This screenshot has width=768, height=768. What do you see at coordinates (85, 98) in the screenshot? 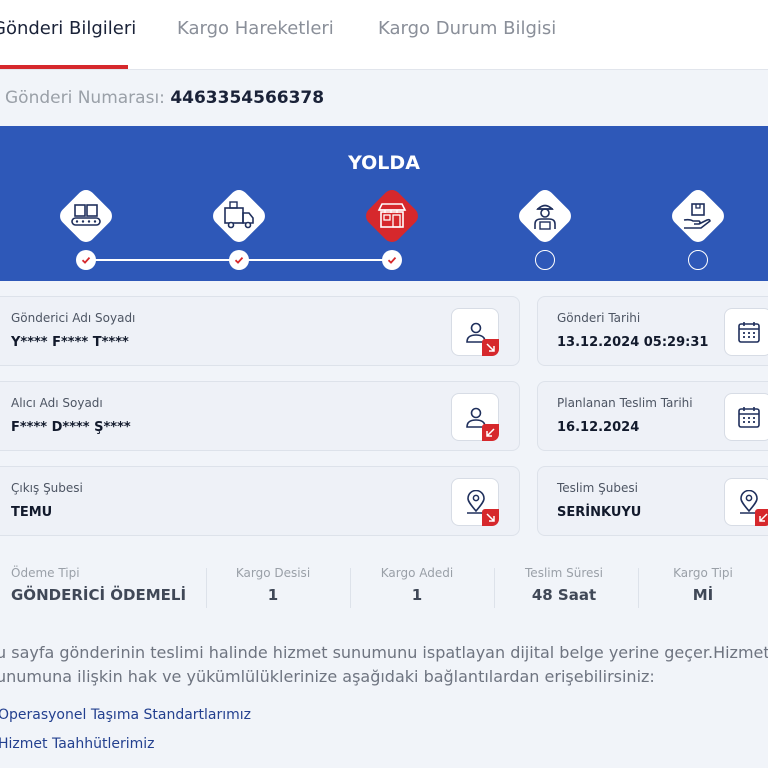
I see `shipment-number-label: Gönderi Numarası:` at bounding box center [85, 98].